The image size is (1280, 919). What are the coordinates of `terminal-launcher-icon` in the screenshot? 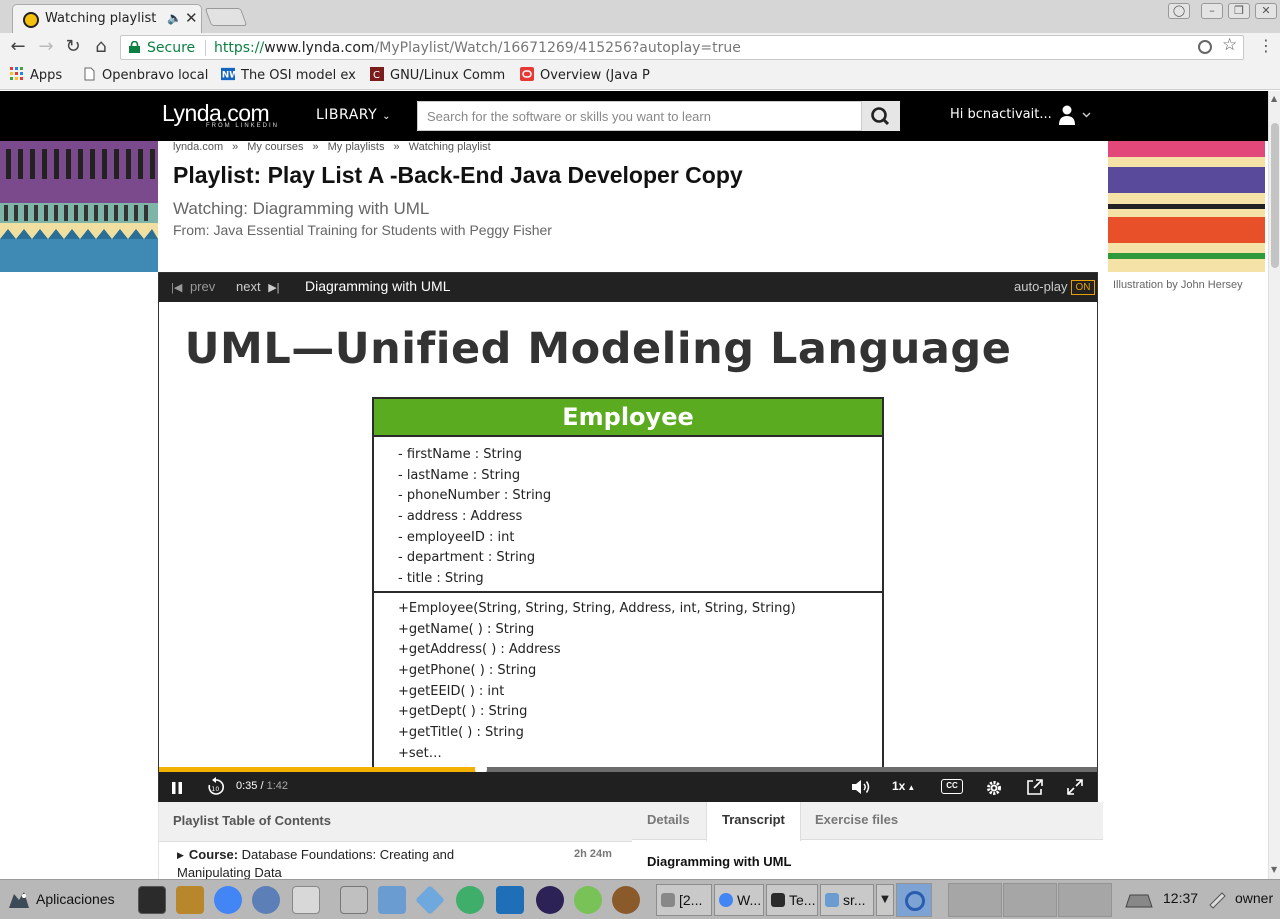 It's located at (152, 900).